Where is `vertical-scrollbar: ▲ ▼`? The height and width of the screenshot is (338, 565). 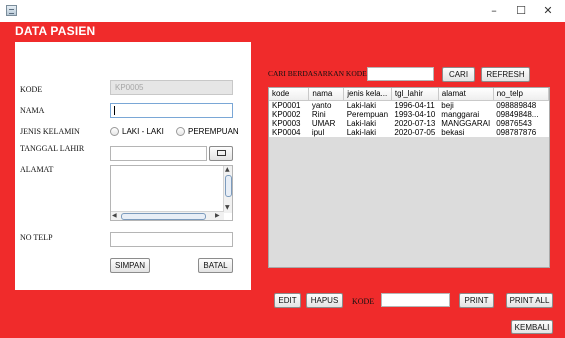
vertical-scrollbar: ▲ ▼ is located at coordinates (227, 189).